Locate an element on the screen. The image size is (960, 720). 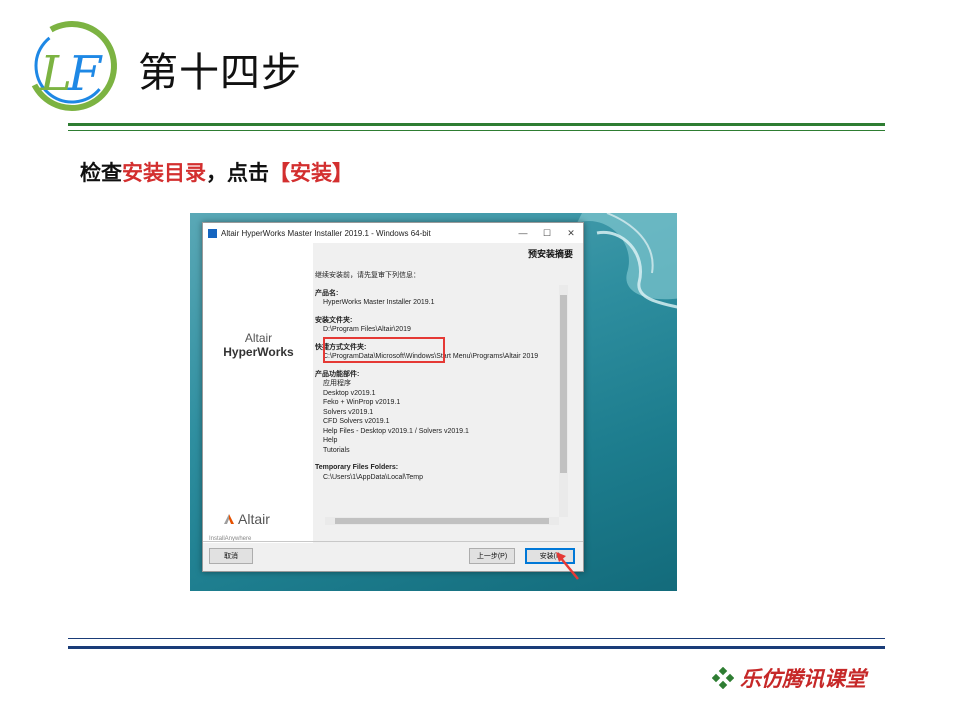
previous-button: 上一步(P) is located at coordinates (492, 556).